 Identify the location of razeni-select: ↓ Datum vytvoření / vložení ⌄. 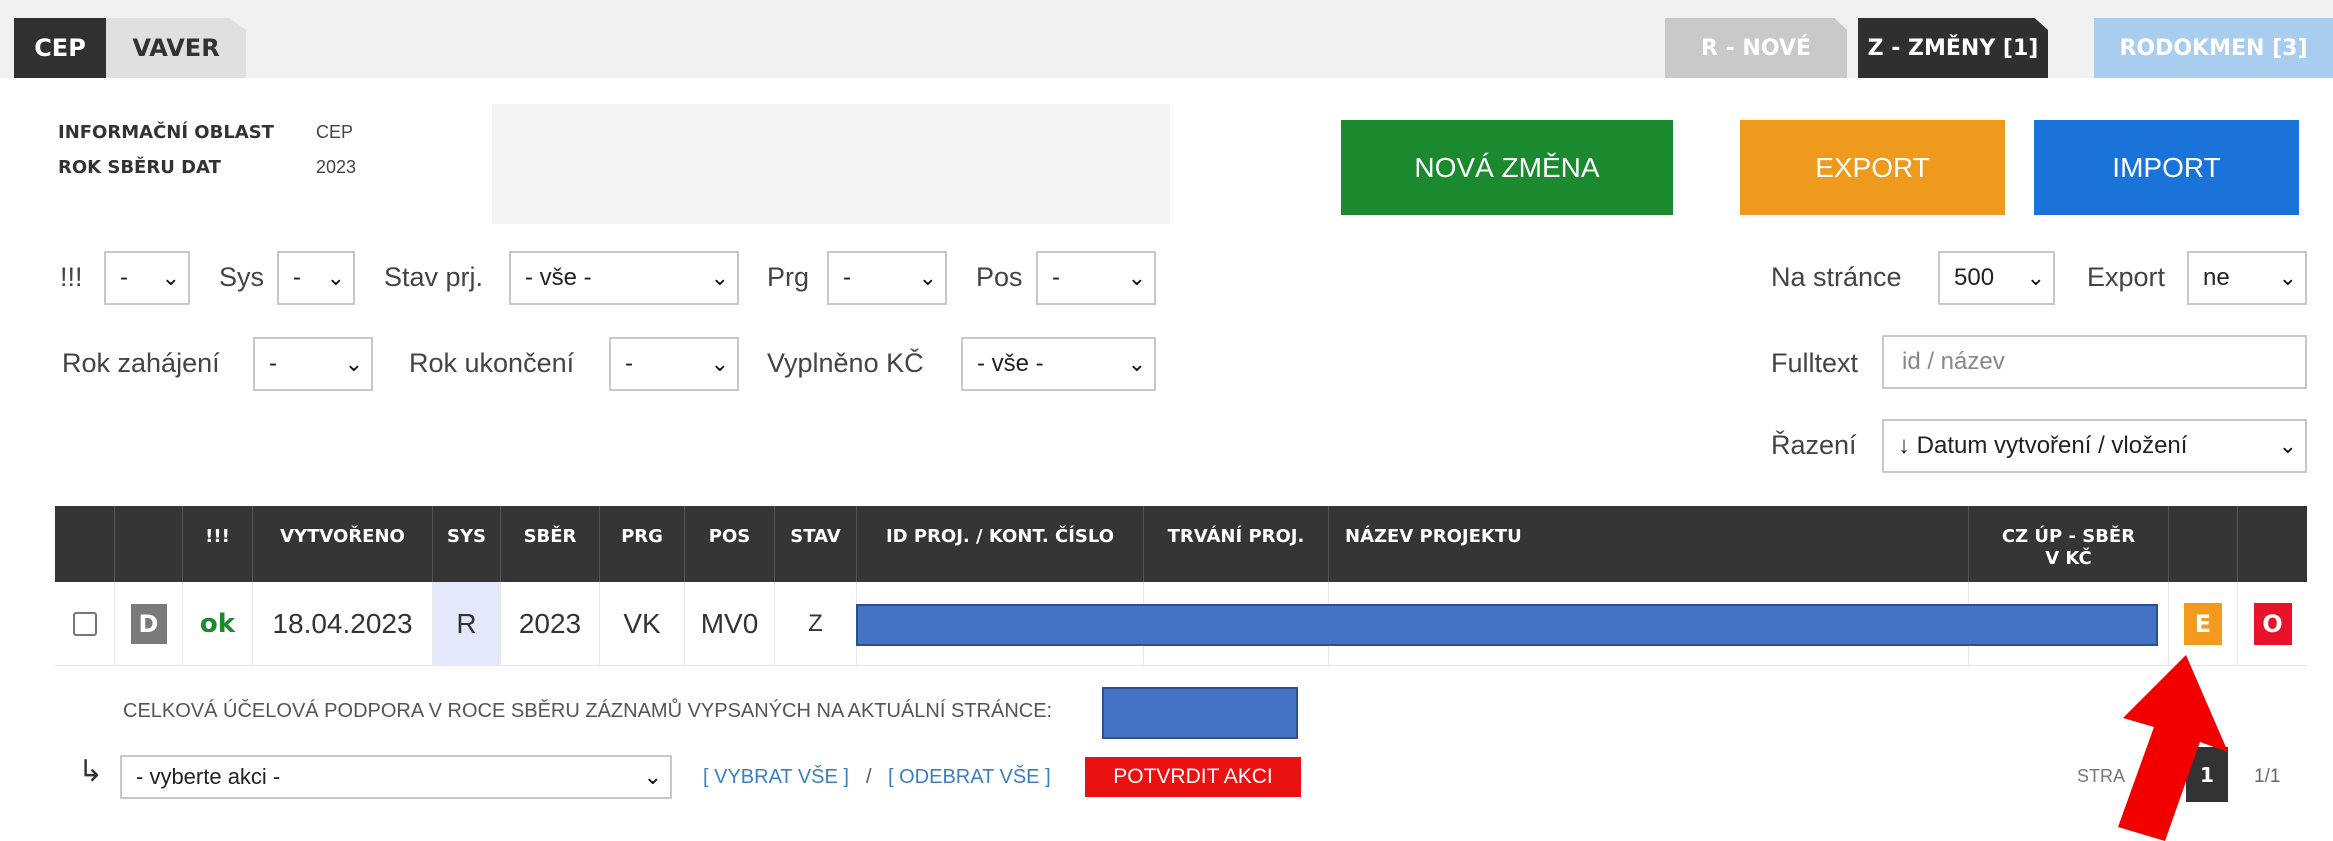
(2094, 446).